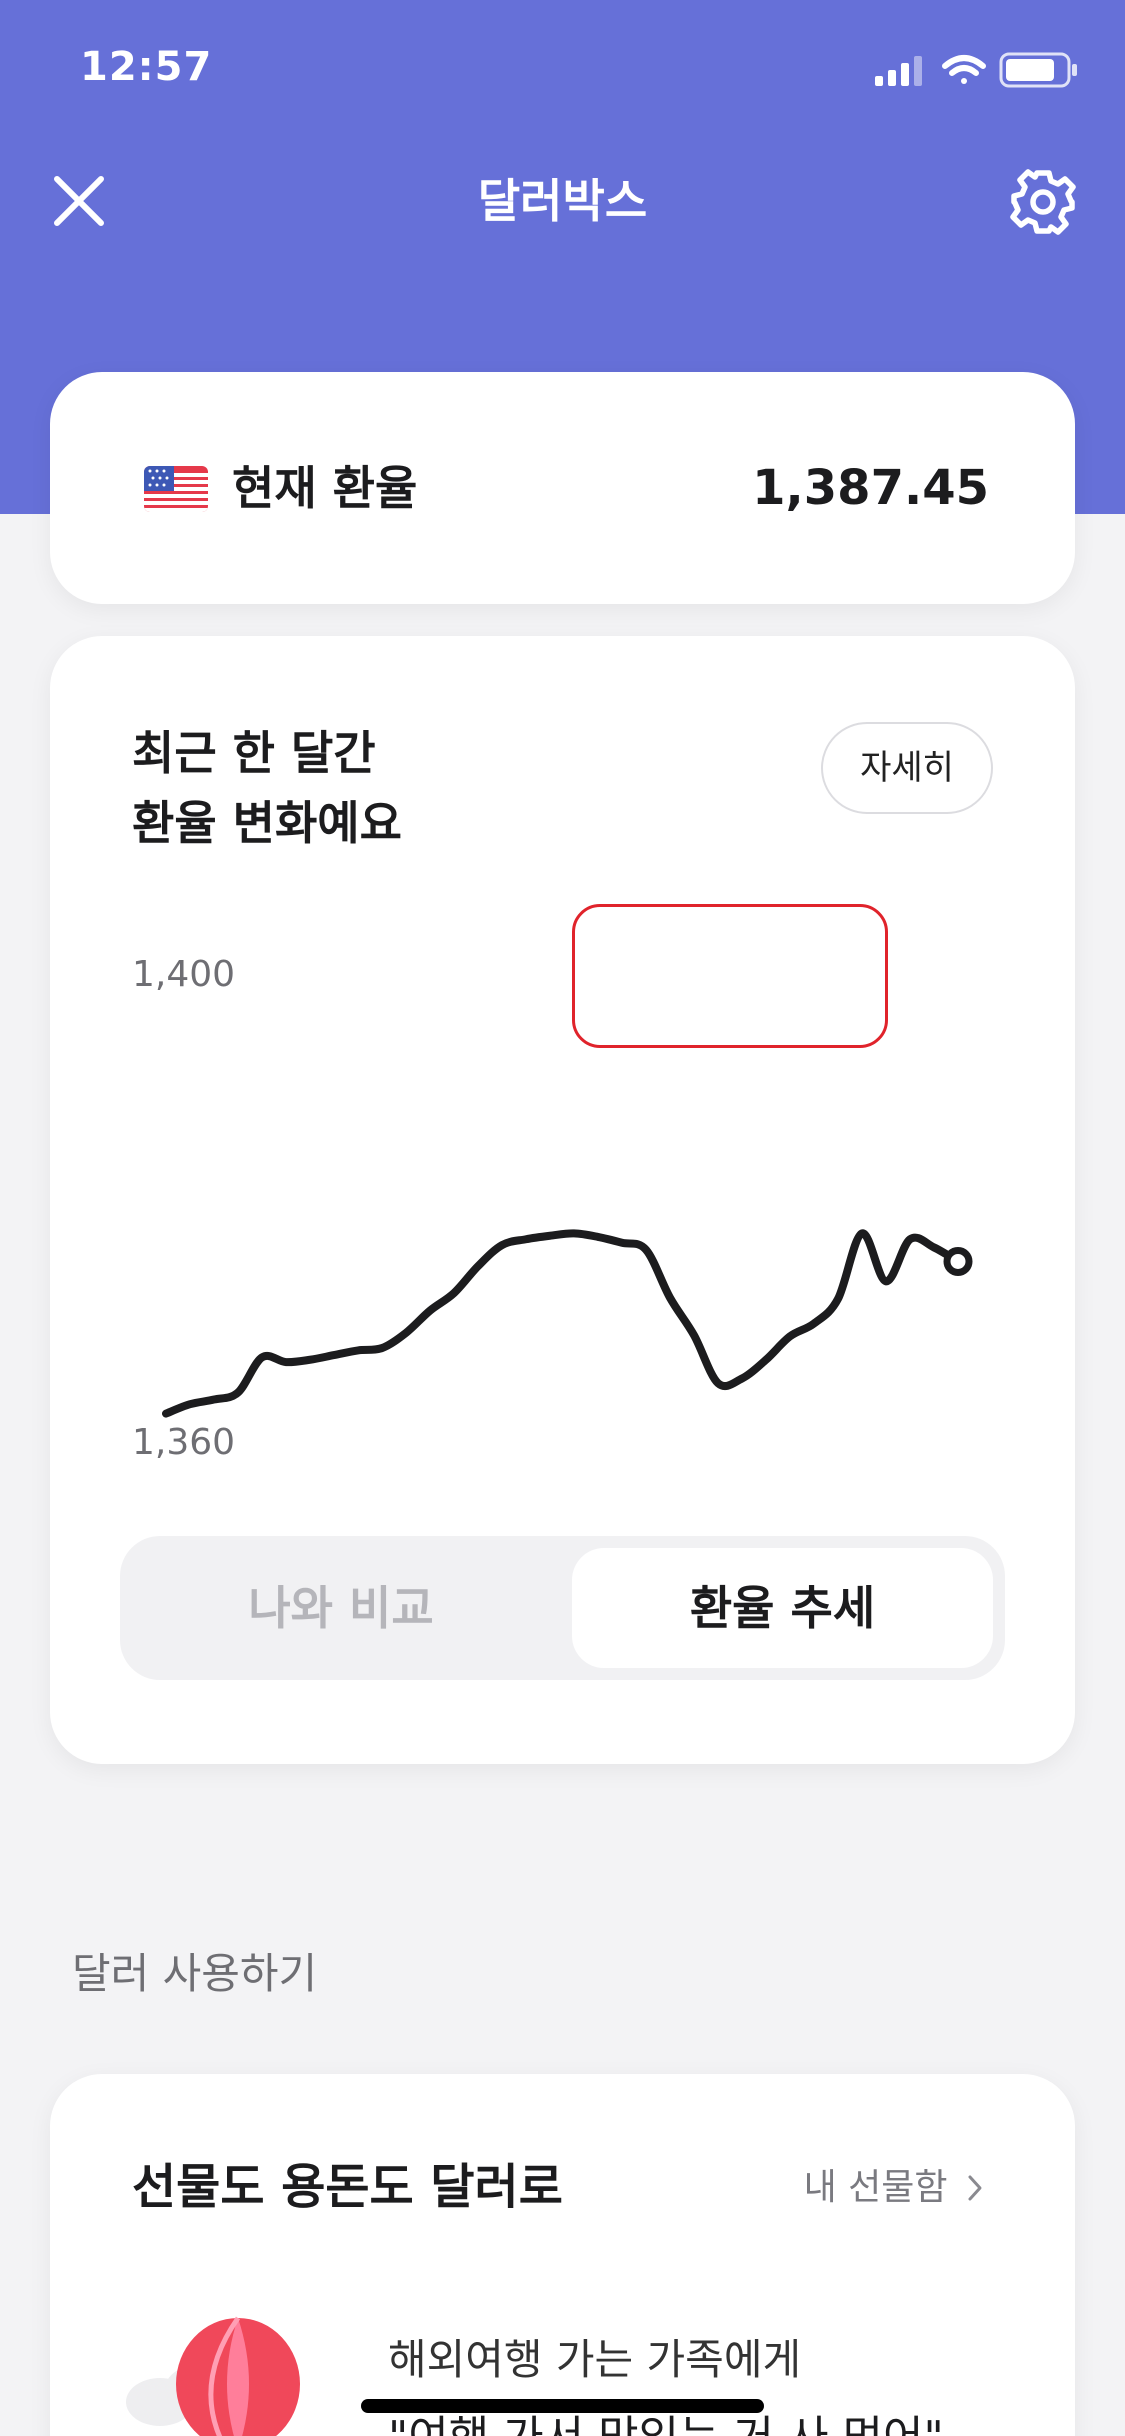 This screenshot has width=1125, height=2436. Describe the element at coordinates (562, 70) in the screenshot. I see `status-bar: 12:57` at that location.